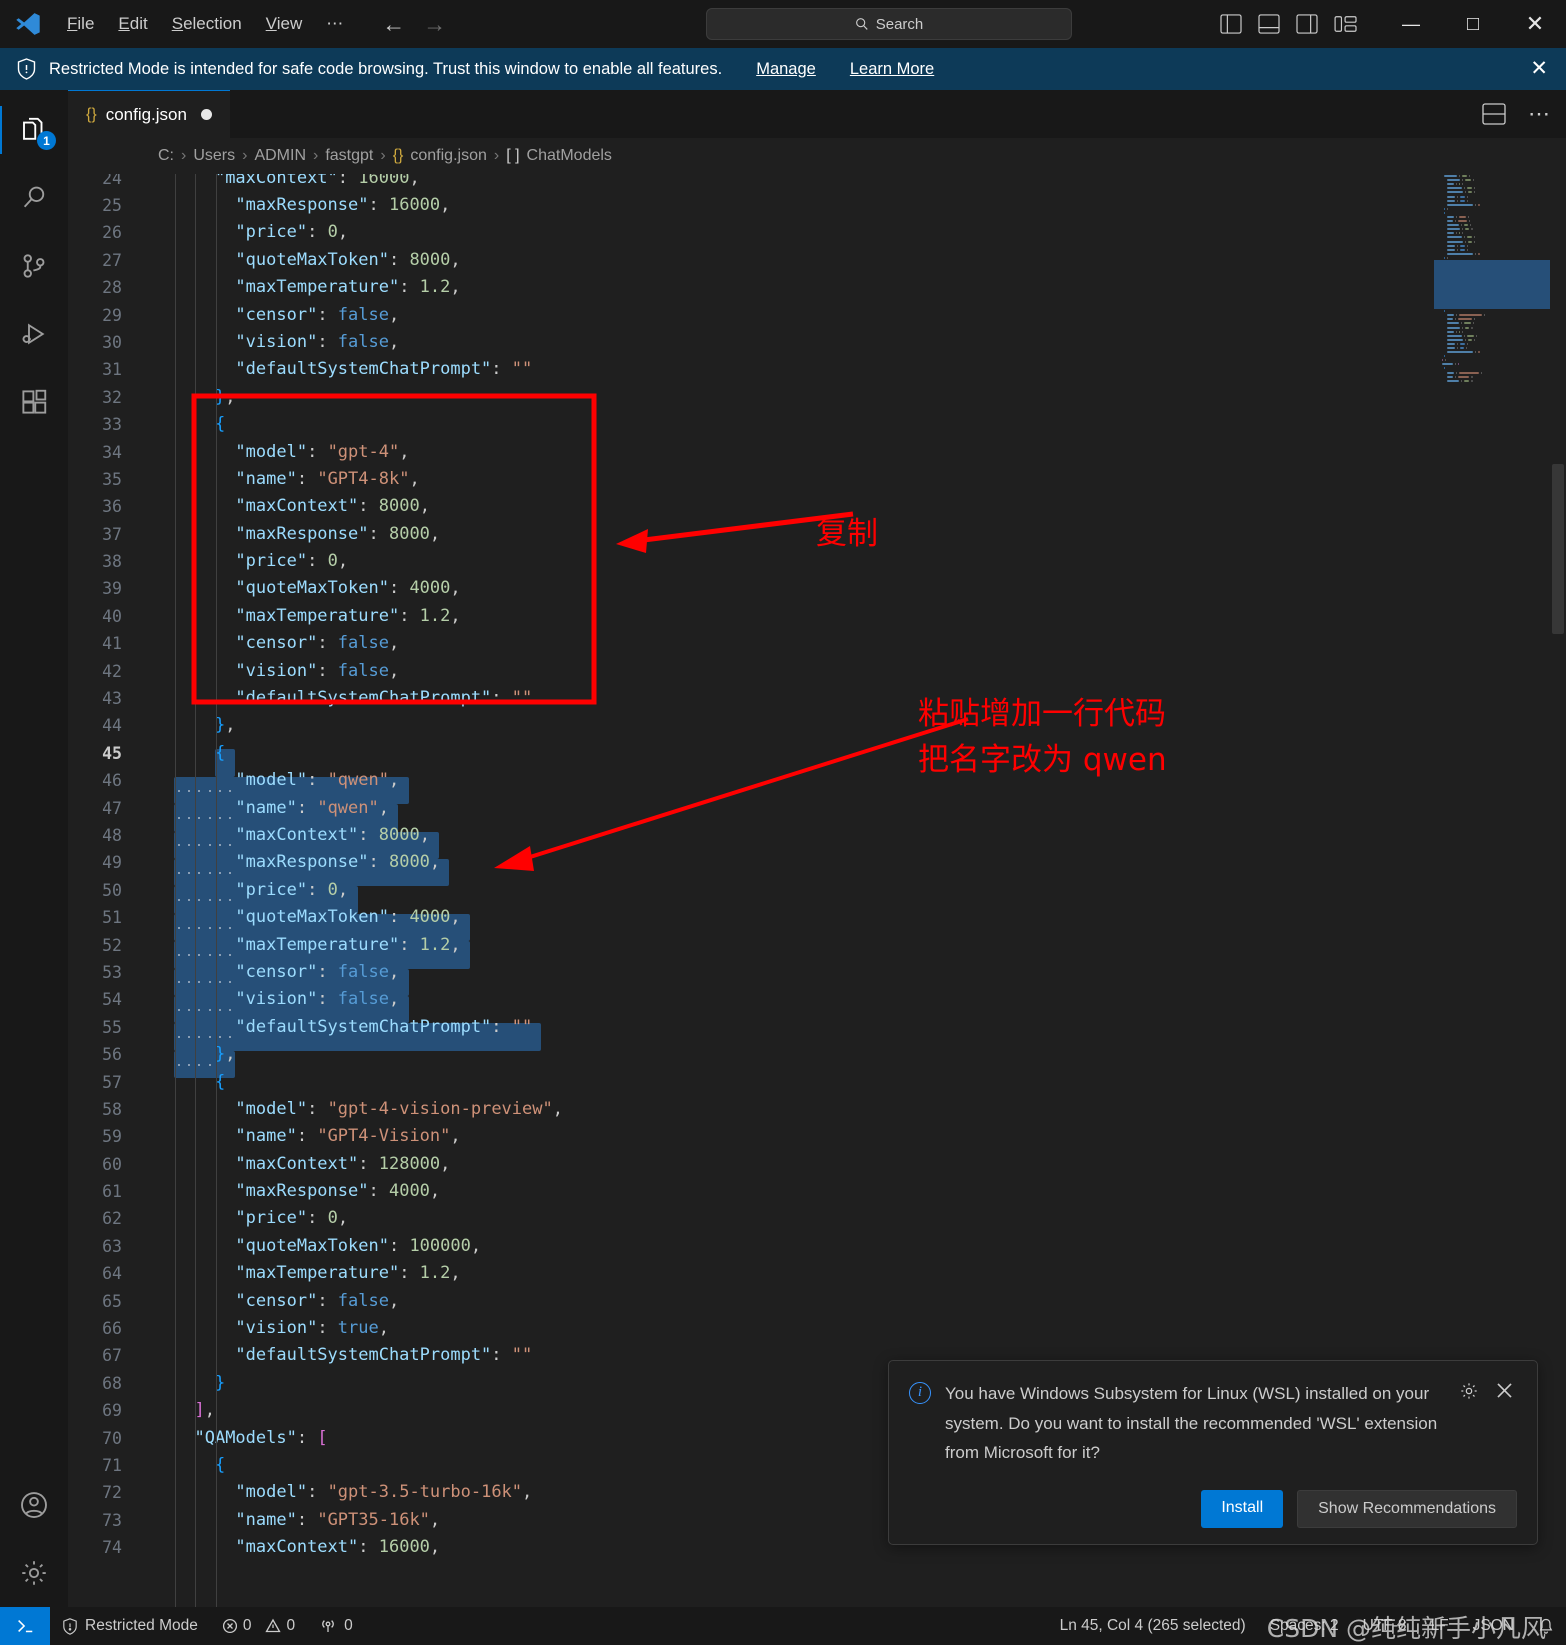 The width and height of the screenshot is (1566, 1645). Describe the element at coordinates (817, 506) in the screenshot. I see `code-line: 36 "maxContext": 8000,` at that location.